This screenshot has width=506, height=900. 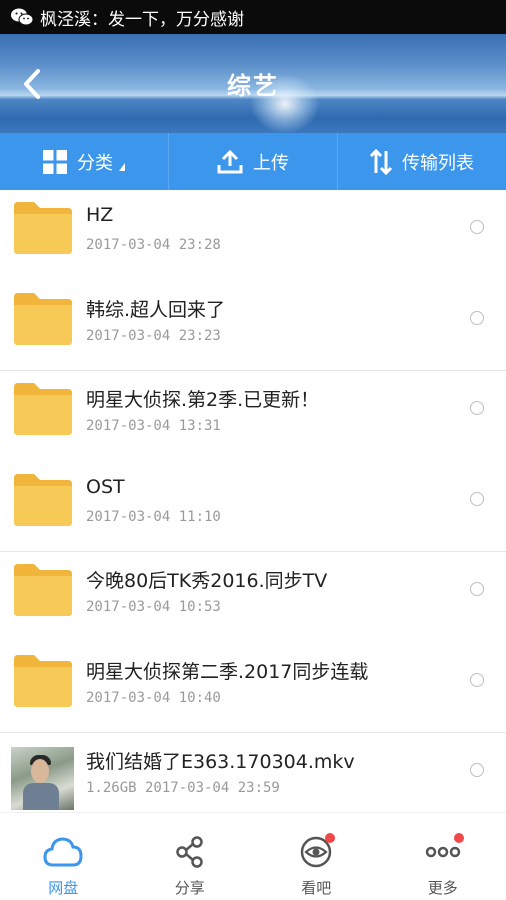 I want to click on file-name: 我们结婚了E363.170304.mkv, so click(x=220, y=762).